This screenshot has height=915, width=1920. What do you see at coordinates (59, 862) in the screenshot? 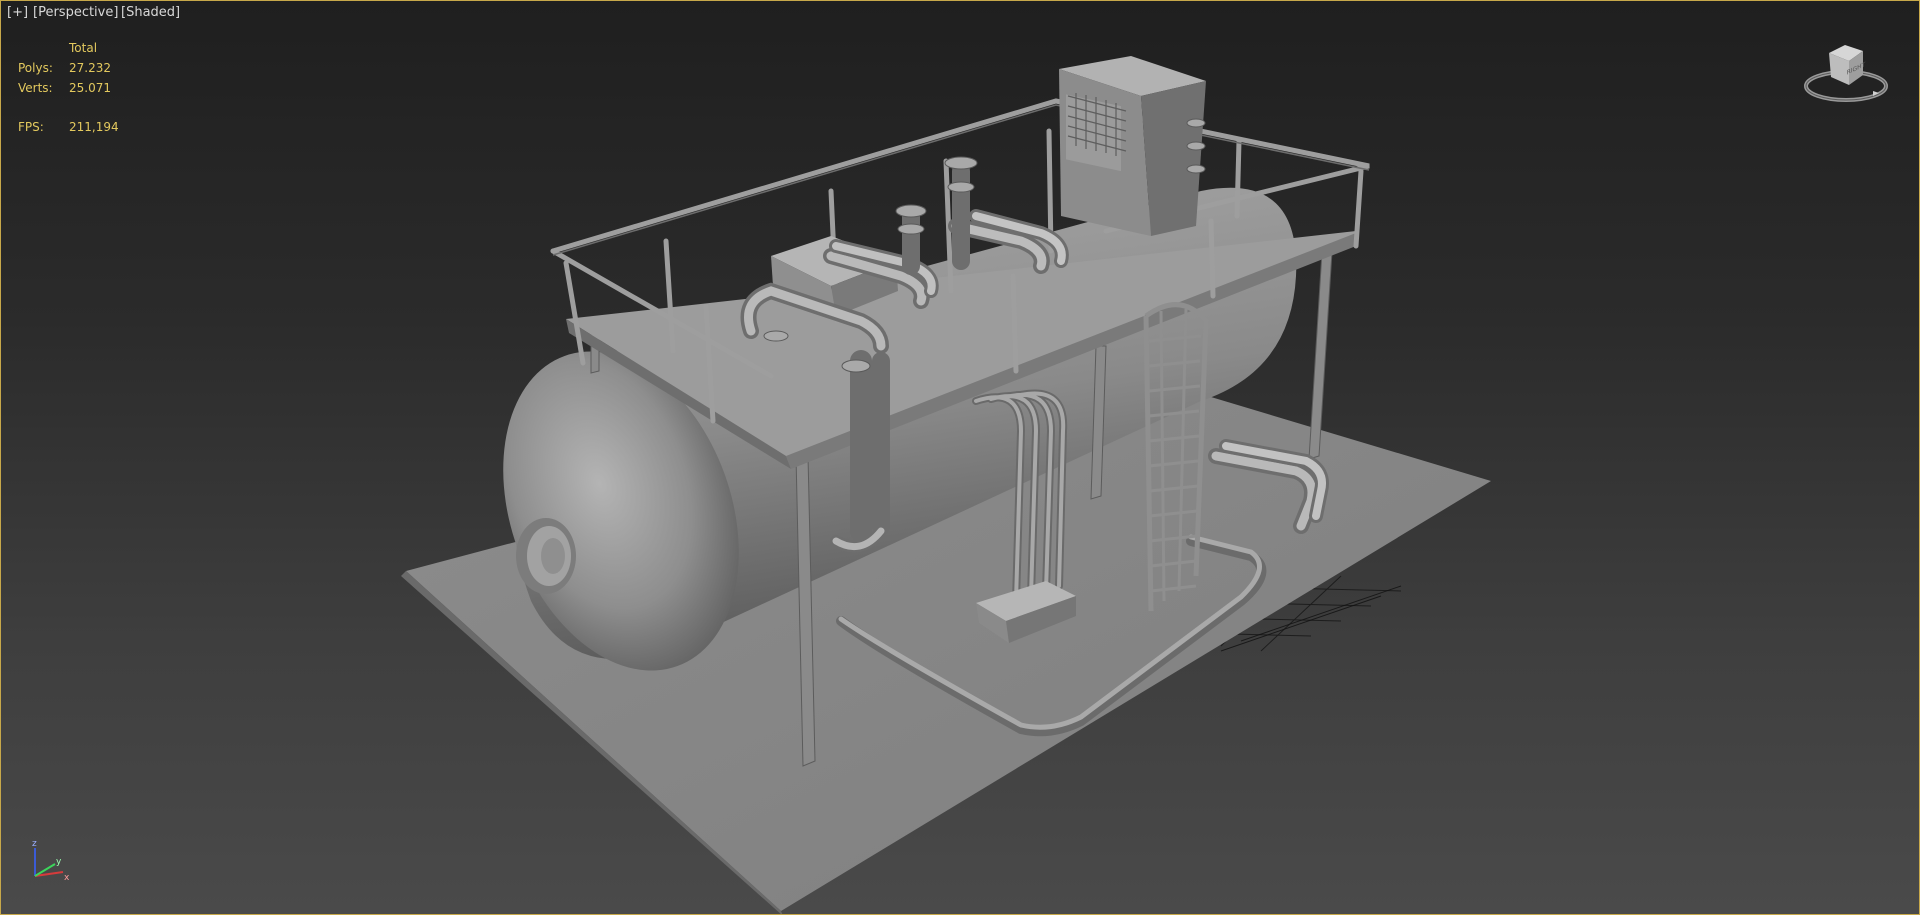
I see `axis-y-label: y` at bounding box center [59, 862].